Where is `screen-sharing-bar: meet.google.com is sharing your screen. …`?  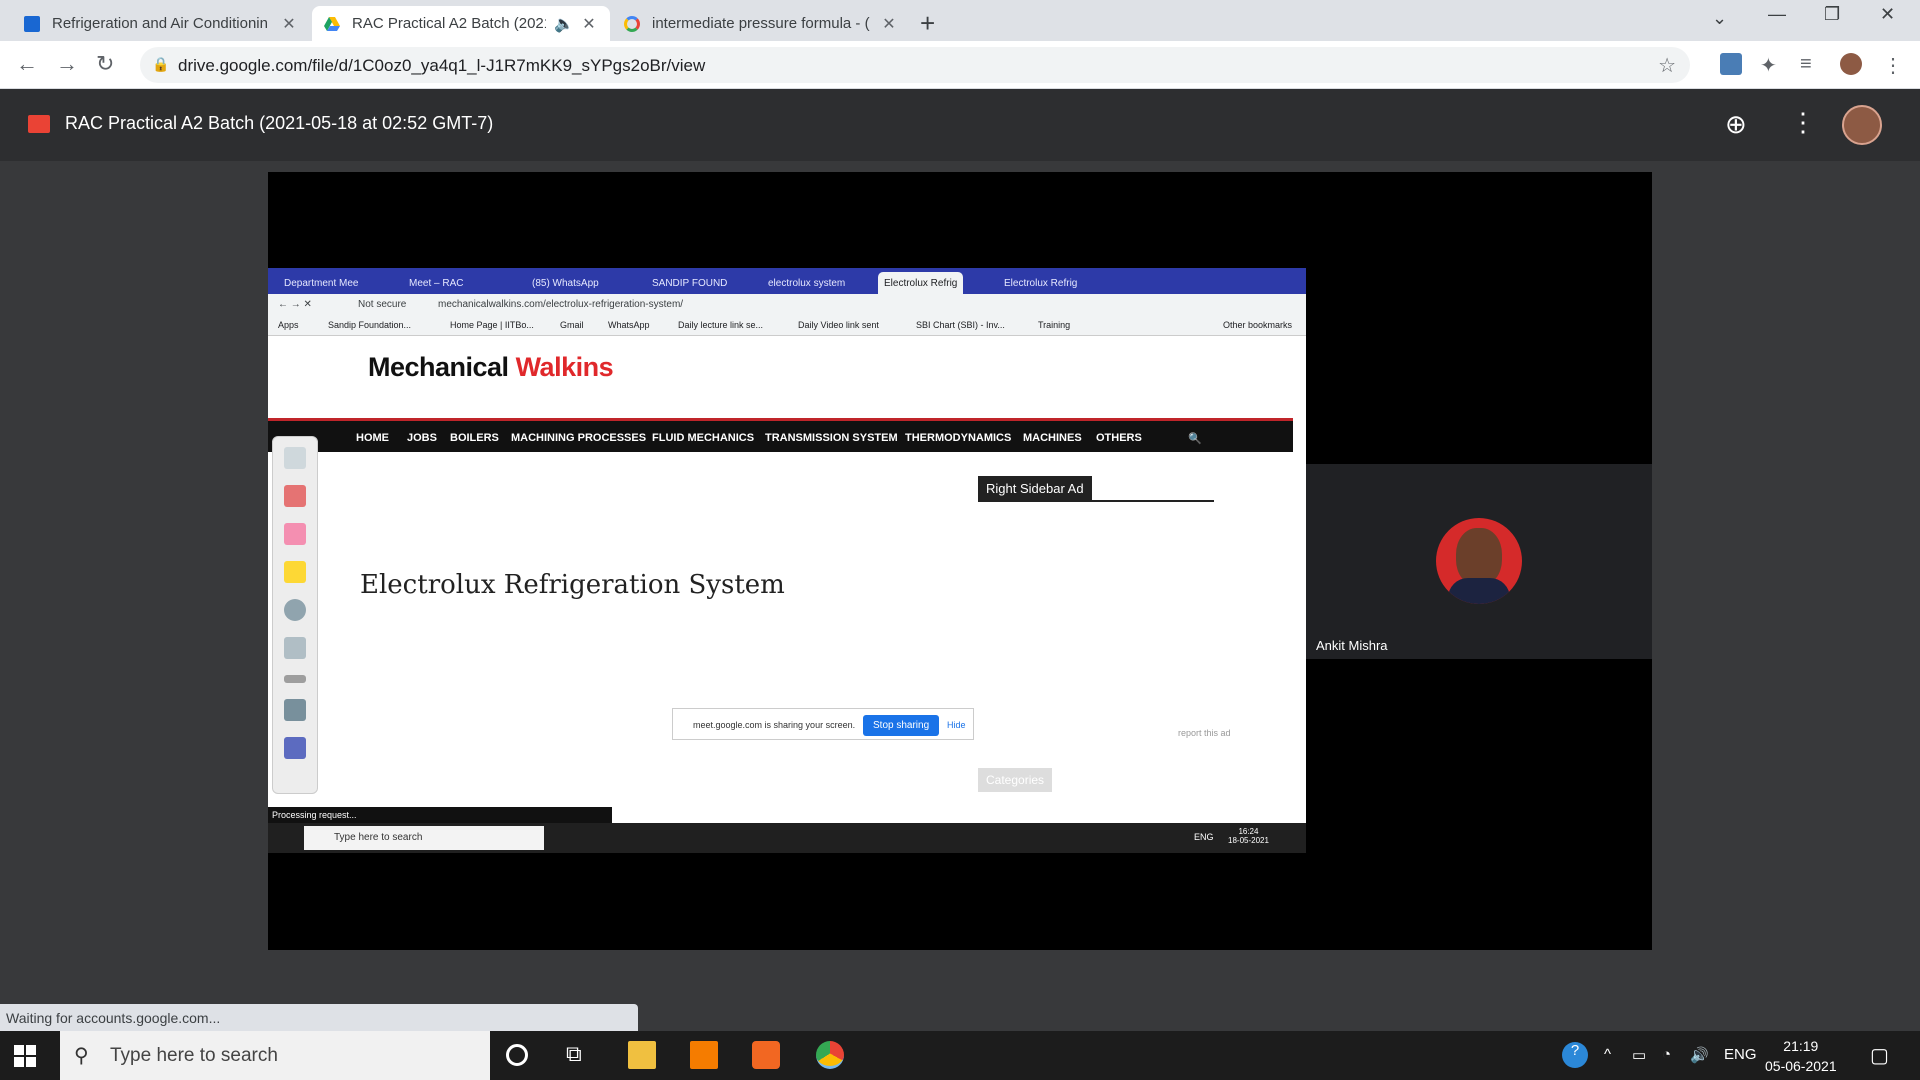
screen-sharing-bar: meet.google.com is sharing your screen. … is located at coordinates (823, 724).